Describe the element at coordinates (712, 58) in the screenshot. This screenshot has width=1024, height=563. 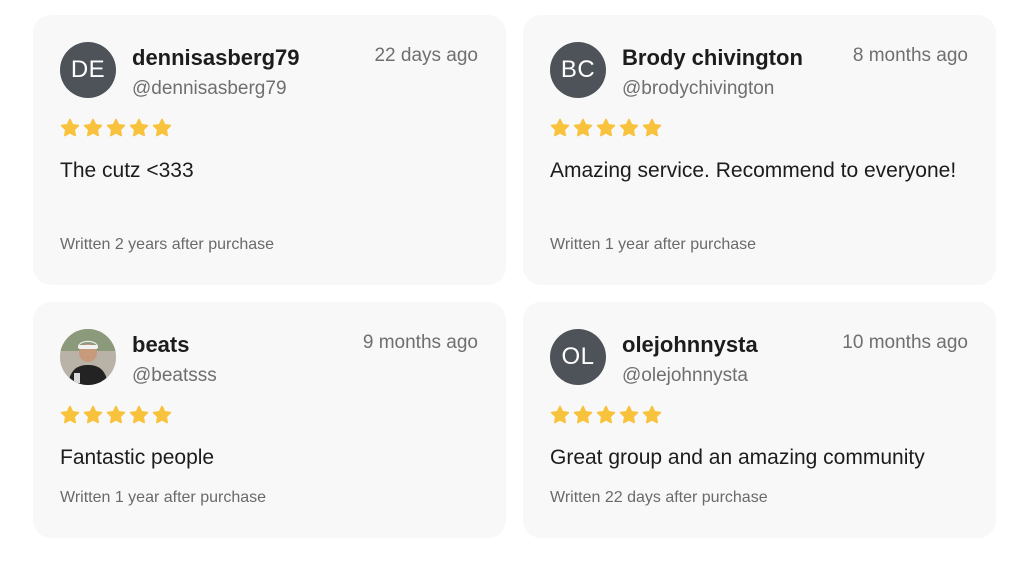
I see `reviewer-name: Brody chivington` at that location.